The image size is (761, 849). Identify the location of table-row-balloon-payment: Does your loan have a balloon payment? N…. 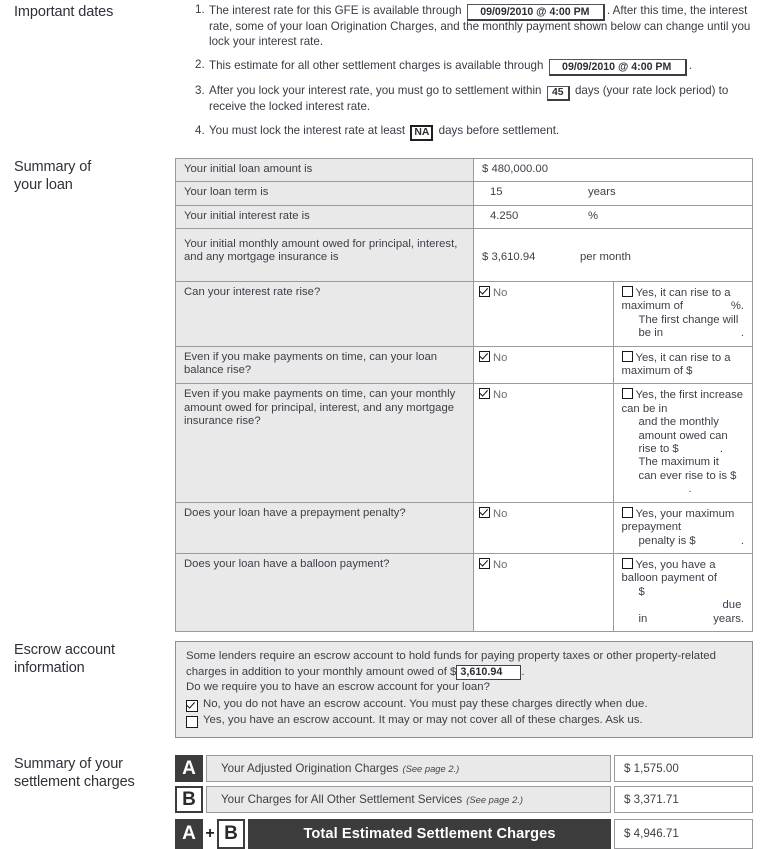
(464, 592).